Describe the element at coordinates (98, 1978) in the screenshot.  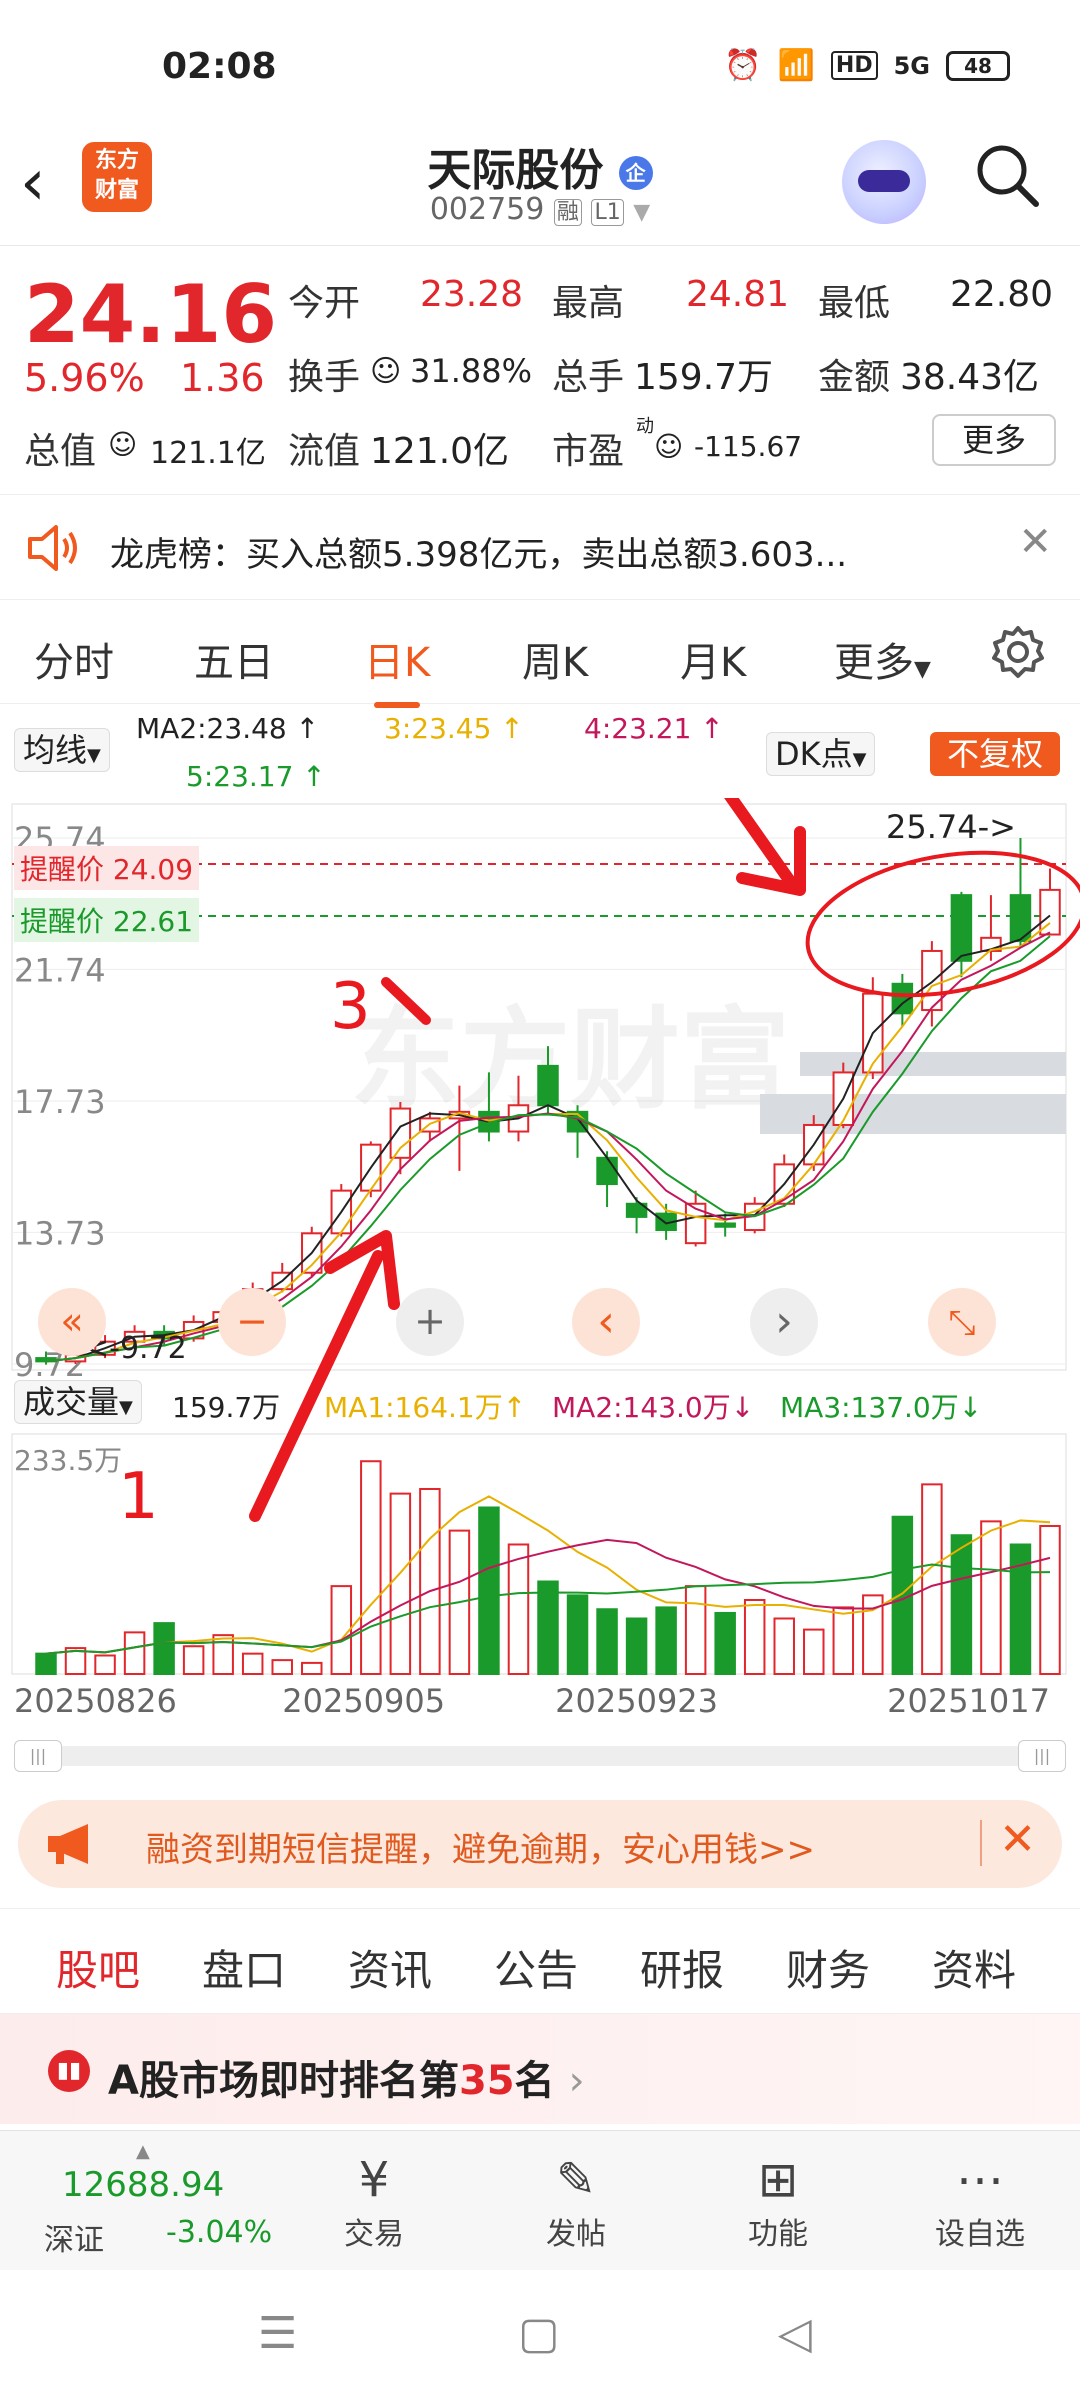
I see `tab-guba: 股吧` at that location.